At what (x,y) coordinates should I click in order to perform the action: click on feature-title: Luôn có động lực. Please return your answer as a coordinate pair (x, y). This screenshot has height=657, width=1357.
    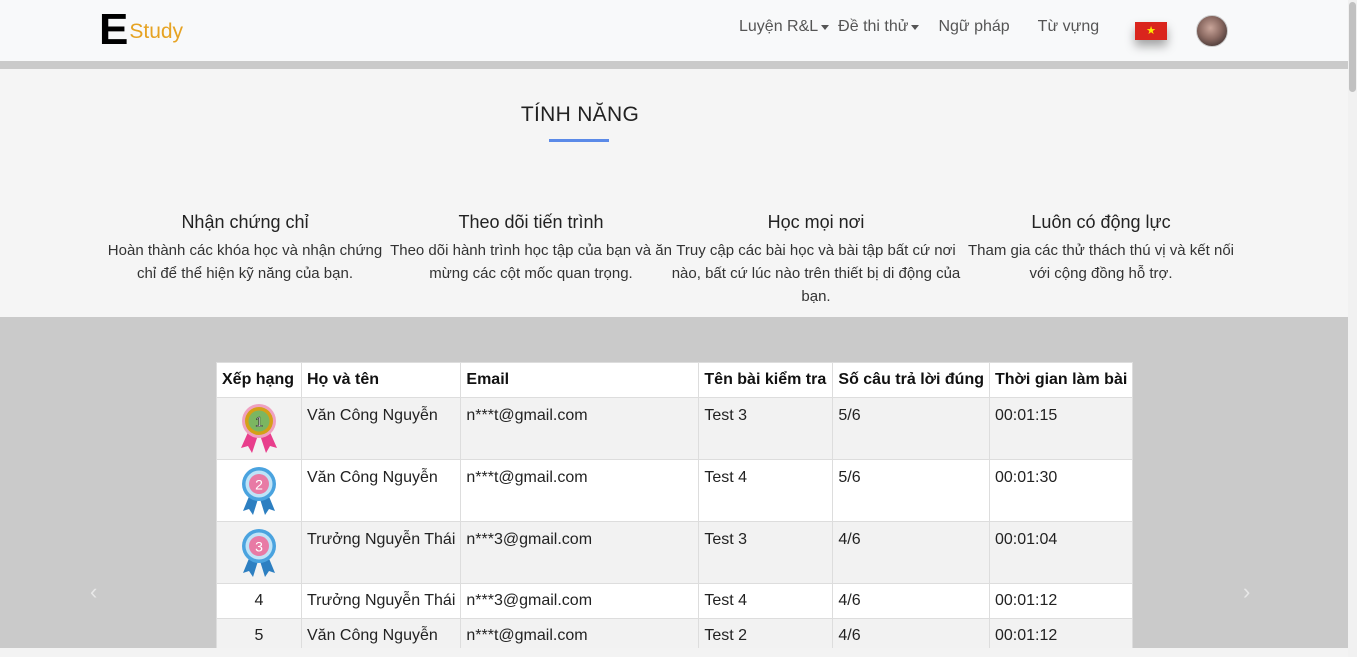
    Looking at the image, I should click on (1101, 222).